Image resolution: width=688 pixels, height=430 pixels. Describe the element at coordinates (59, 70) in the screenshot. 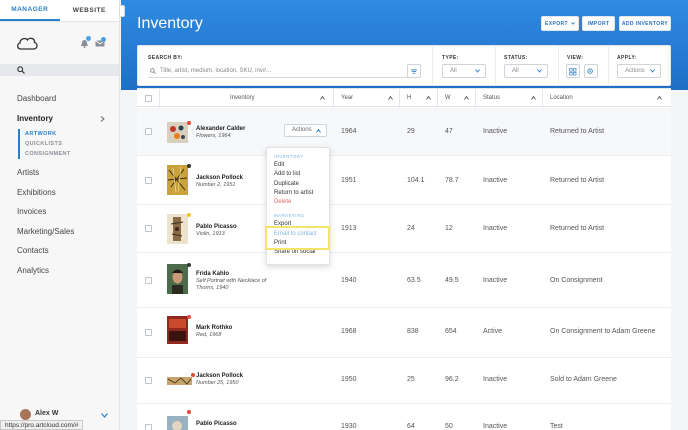

I see `sidebar-search` at that location.